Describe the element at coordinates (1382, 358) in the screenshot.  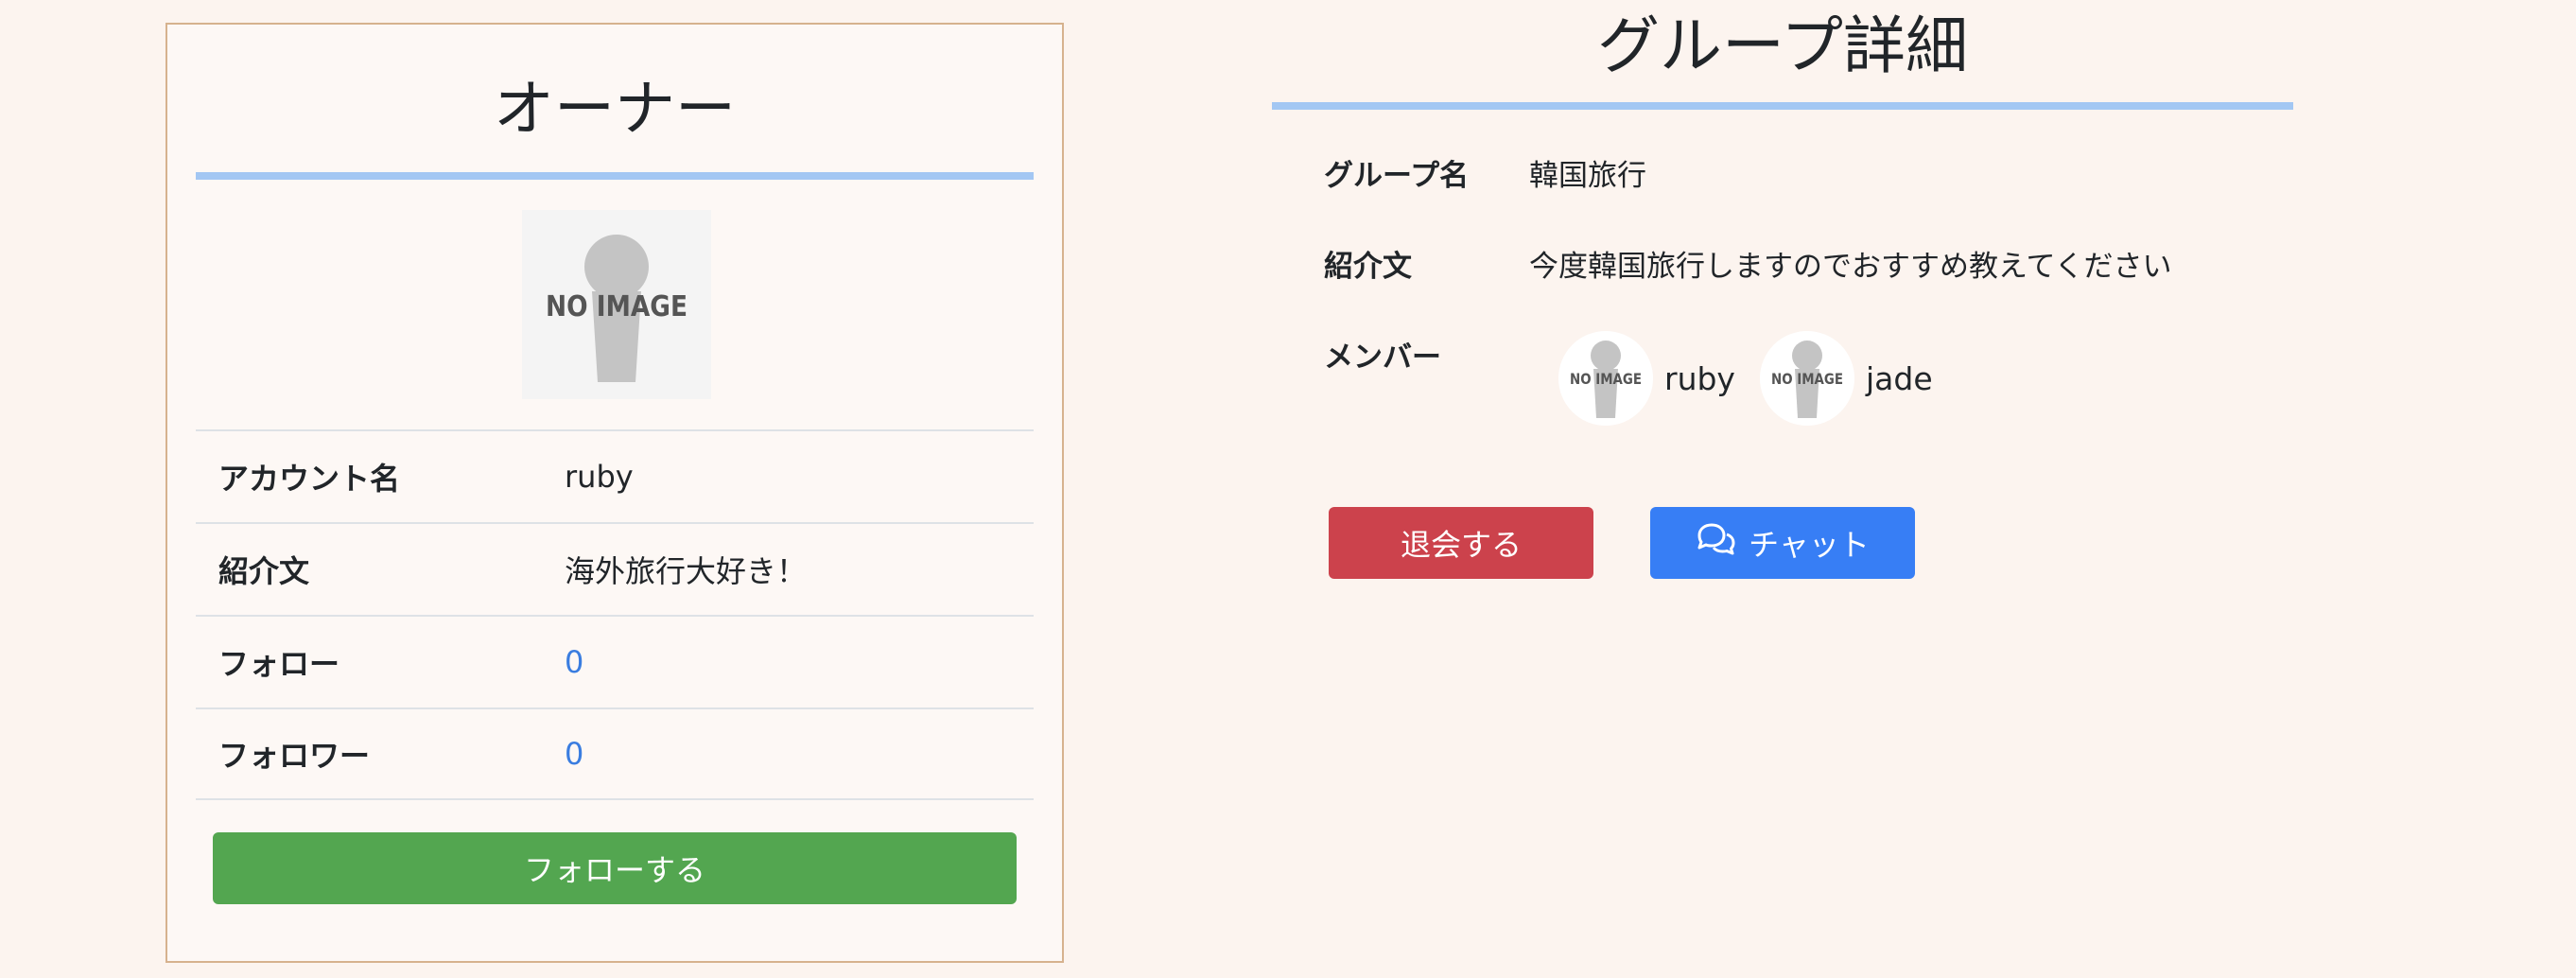
I see `members-label: メンバー` at that location.